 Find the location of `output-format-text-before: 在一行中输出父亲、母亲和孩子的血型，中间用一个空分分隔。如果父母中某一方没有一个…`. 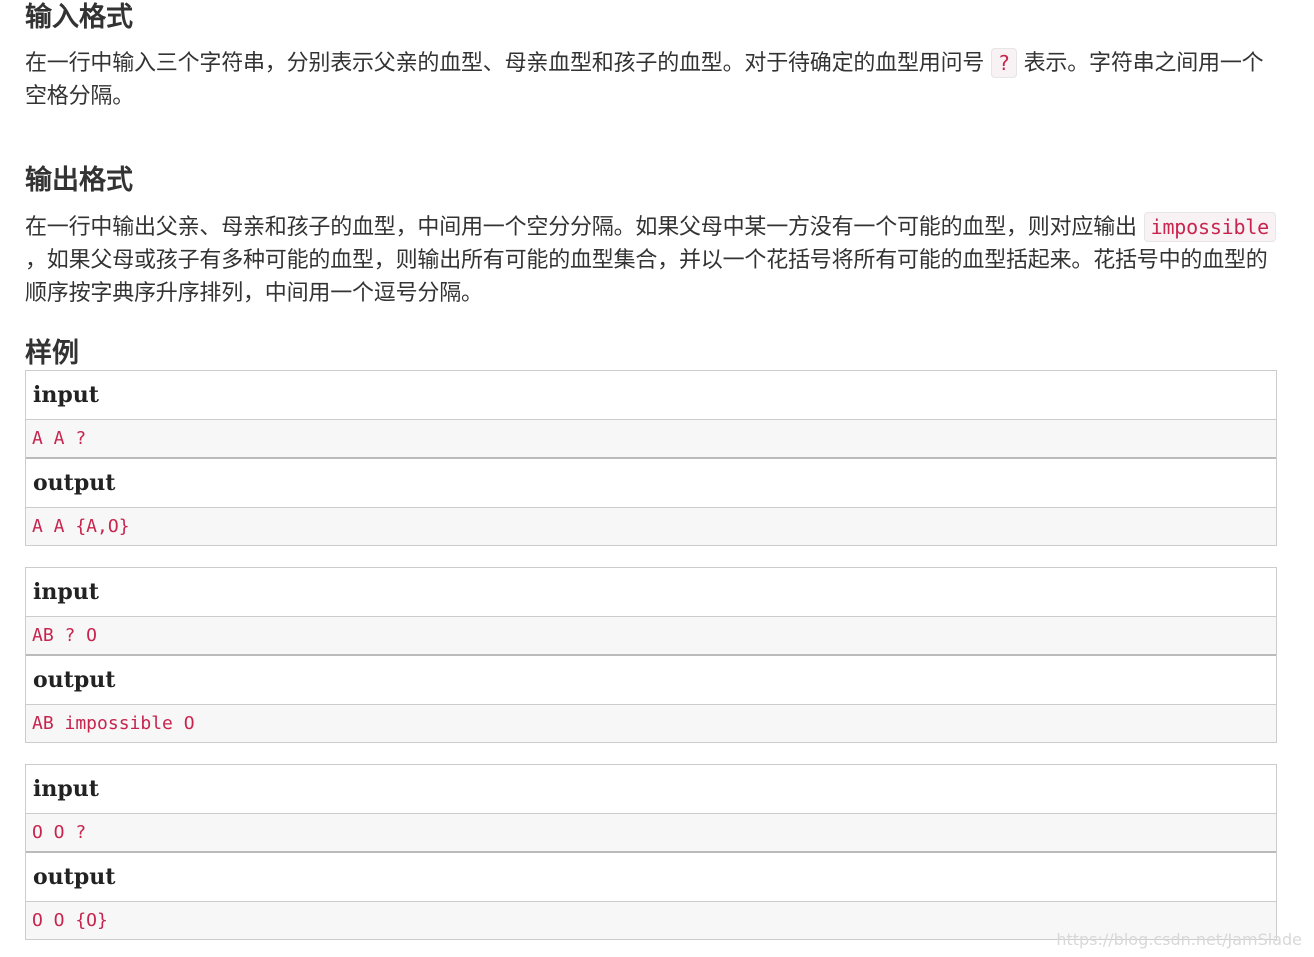

output-format-text-before: 在一行中输出父亲、母亲和孩子的血型，中间用一个空分分隔。如果父母中某一方没有一个… is located at coordinates (584, 227).